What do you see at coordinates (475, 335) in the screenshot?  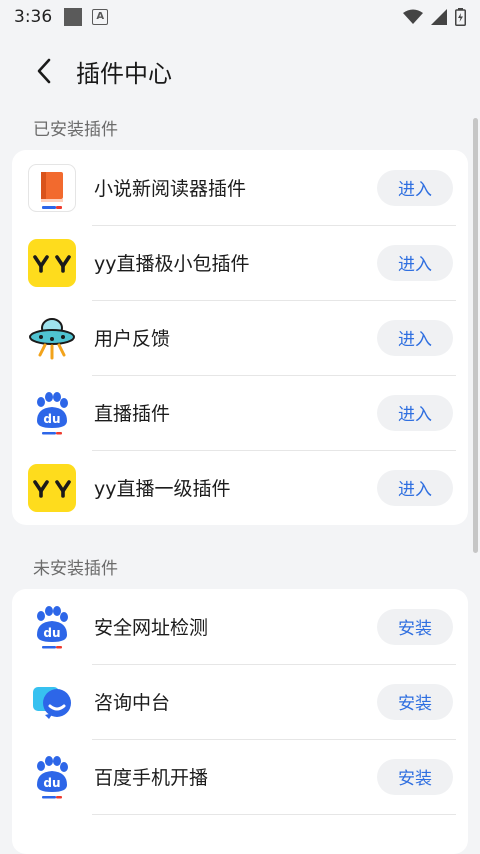 I see `scrollbar` at bounding box center [475, 335].